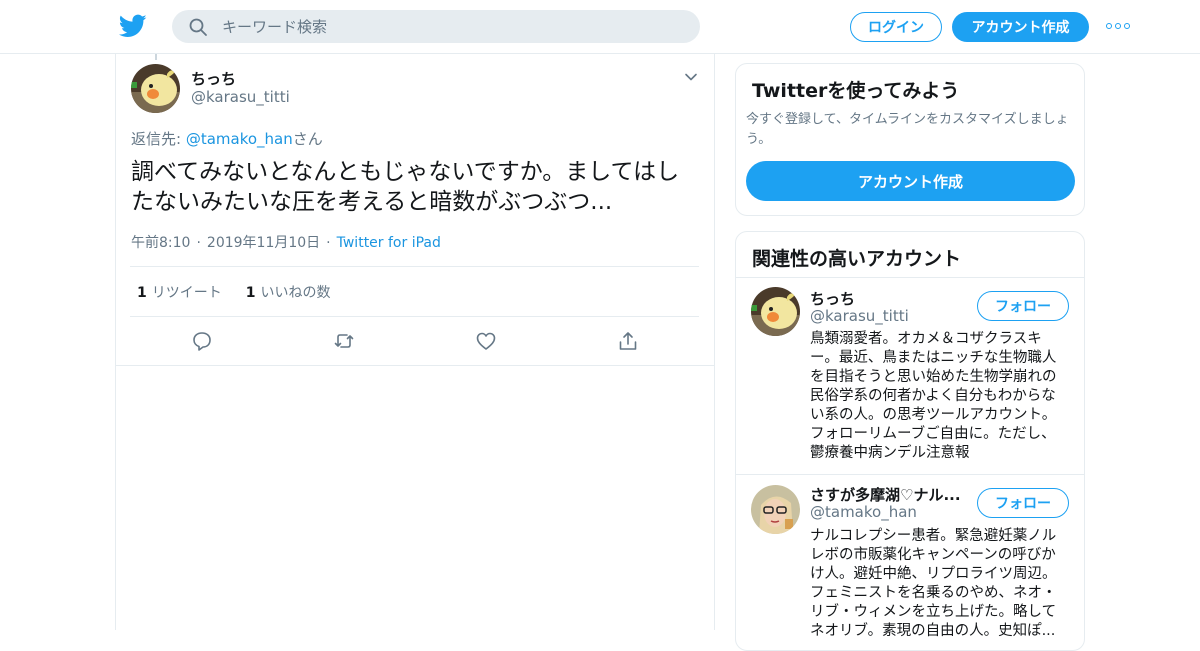  Describe the element at coordinates (907, 129) in the screenshot. I see `signup-card-subtitle: 今すぐ登録して、タイムラインをカスタマイズしましょう。` at that location.